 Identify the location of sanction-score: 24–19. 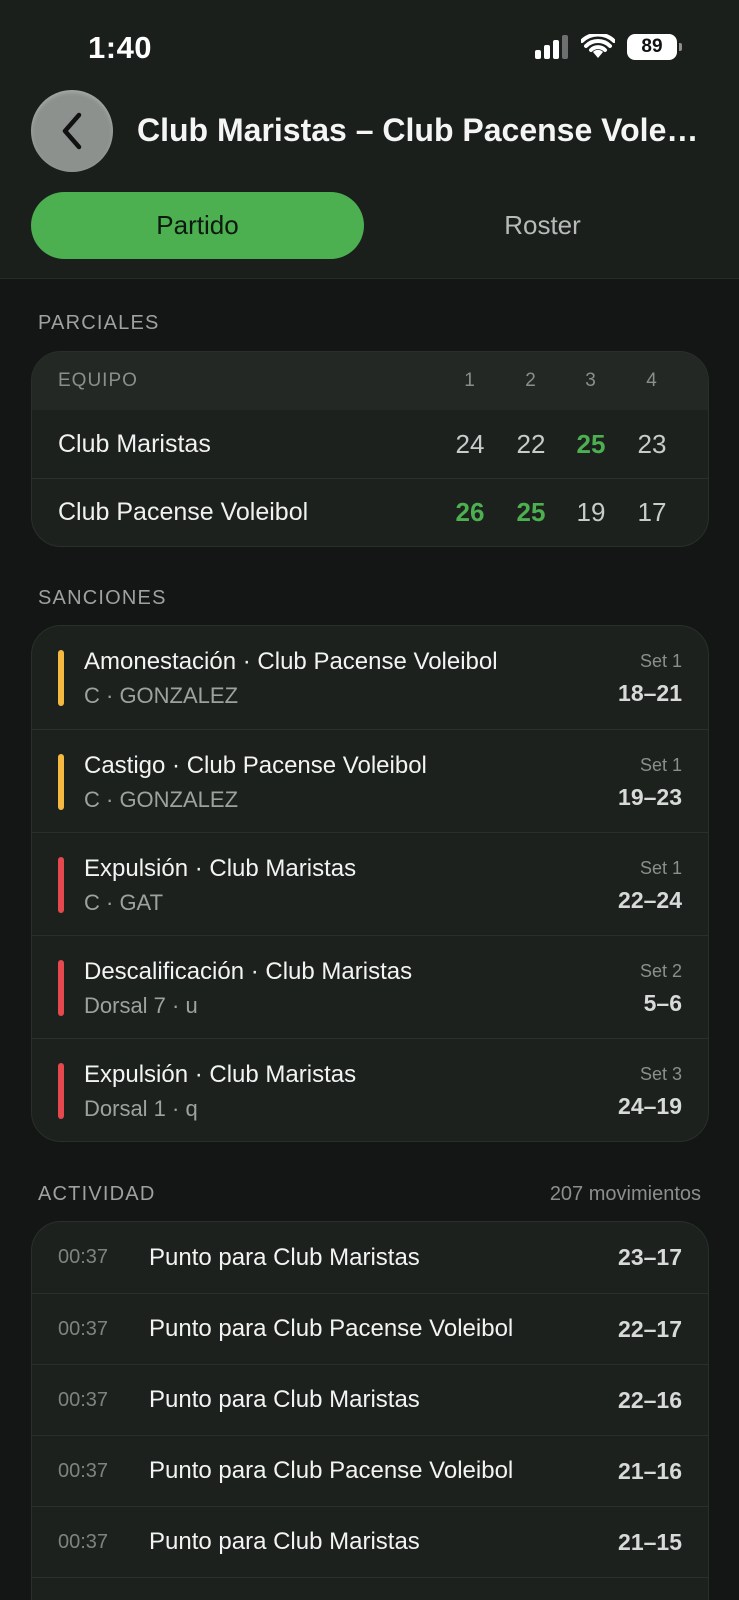
(650, 1106).